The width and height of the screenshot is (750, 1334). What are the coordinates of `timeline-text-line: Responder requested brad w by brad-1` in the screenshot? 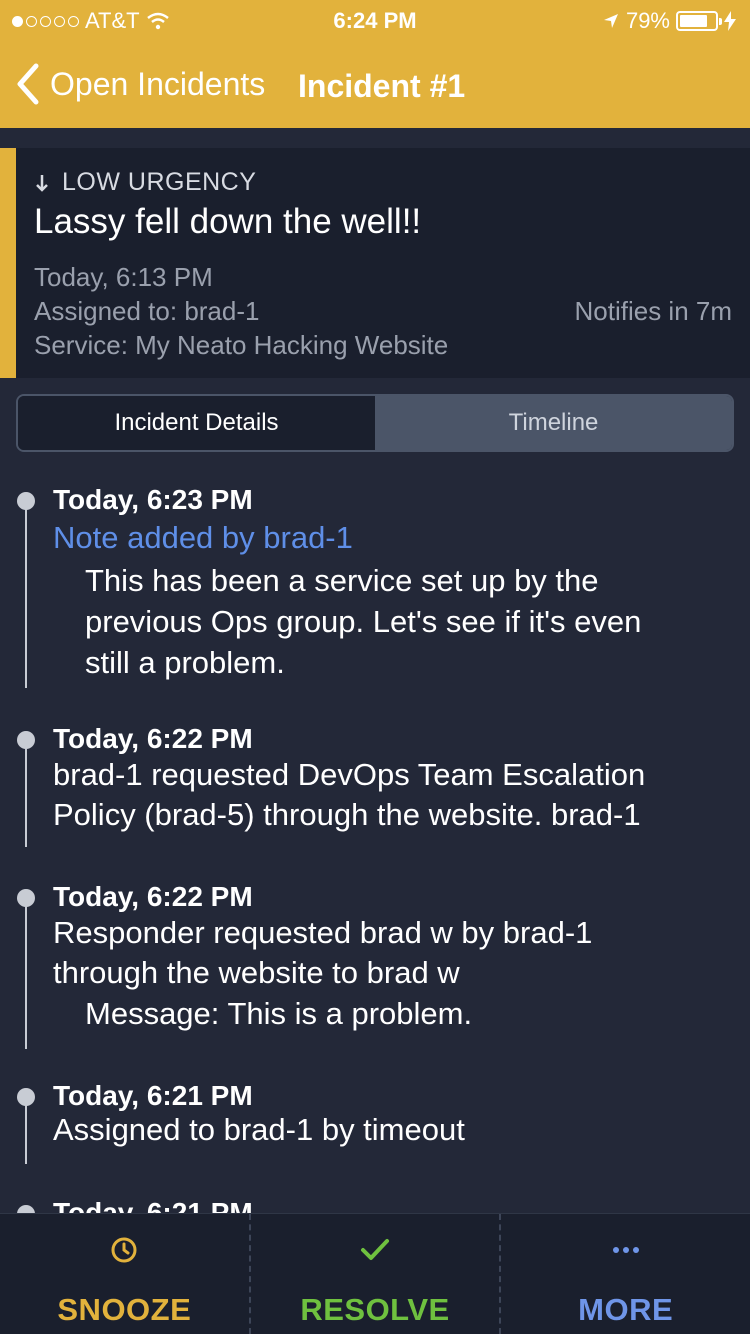 It's located at (323, 932).